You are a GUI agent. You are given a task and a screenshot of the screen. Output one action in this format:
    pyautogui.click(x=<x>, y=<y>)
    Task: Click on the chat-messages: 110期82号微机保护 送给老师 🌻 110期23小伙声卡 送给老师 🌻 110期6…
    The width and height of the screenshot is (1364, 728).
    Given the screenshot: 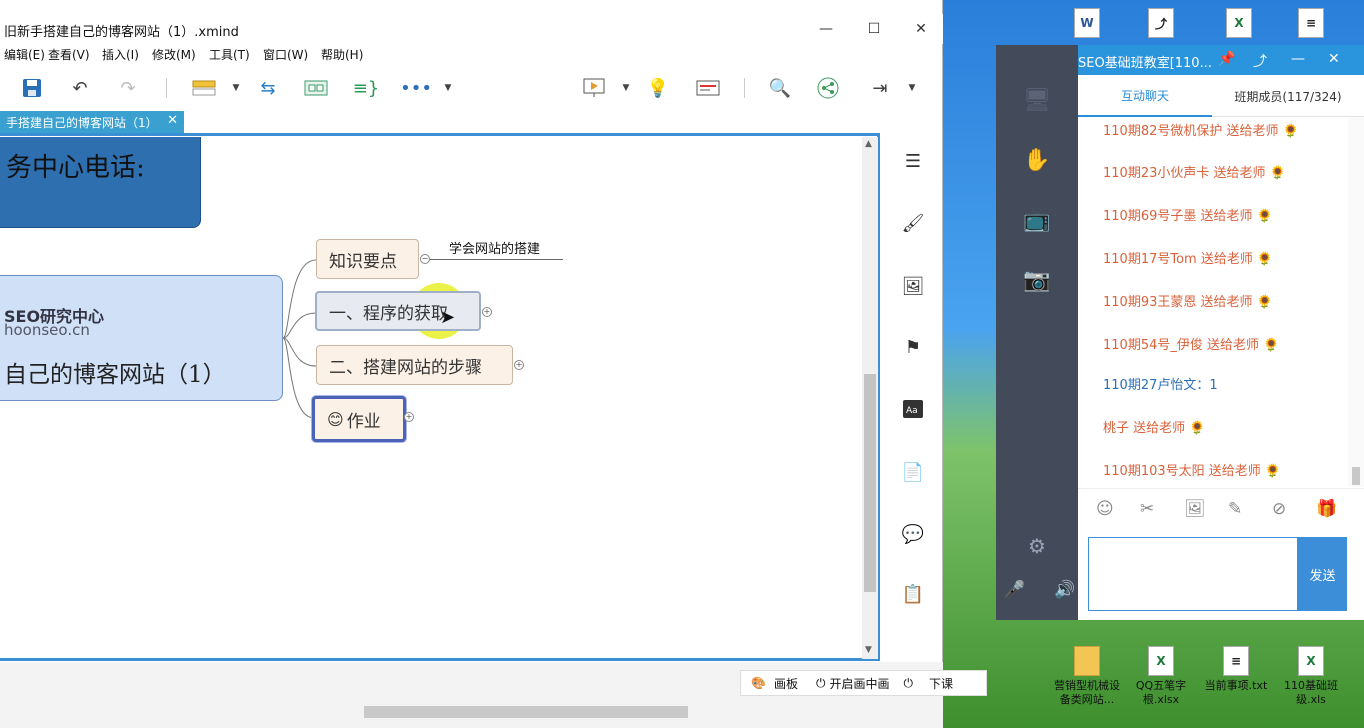 What is the action you would take?
    pyautogui.click(x=1215, y=302)
    